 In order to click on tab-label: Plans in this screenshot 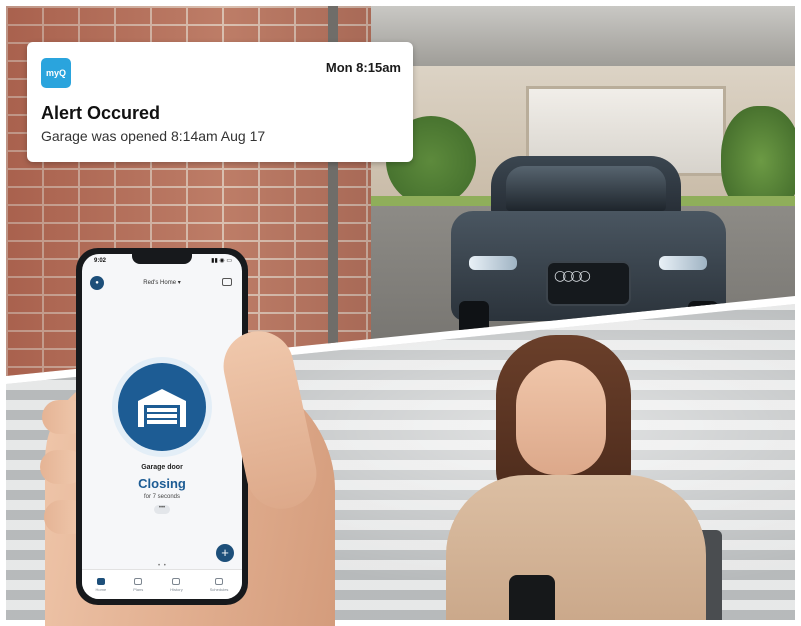, I will do `click(138, 589)`.